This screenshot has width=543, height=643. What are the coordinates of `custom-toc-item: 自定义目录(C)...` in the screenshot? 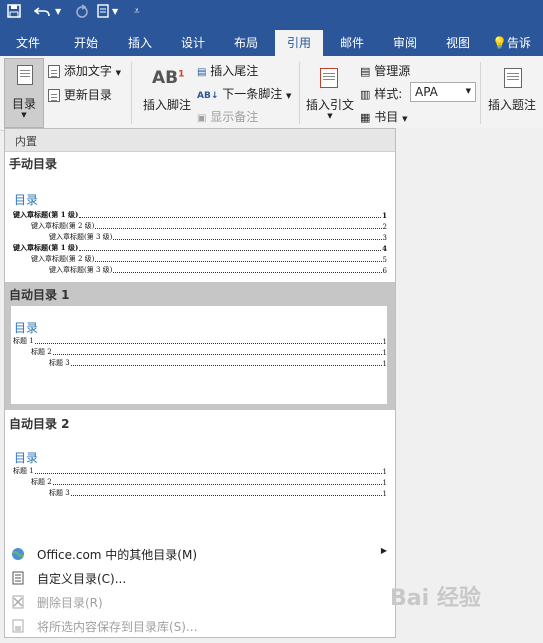 It's located at (200, 578).